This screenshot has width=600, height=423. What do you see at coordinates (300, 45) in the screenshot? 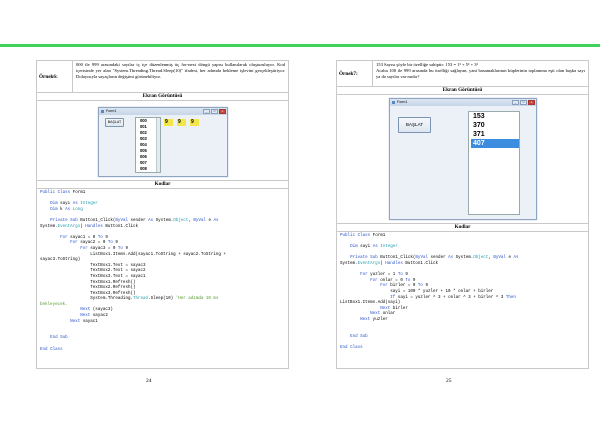
I see `green-divider` at bounding box center [300, 45].